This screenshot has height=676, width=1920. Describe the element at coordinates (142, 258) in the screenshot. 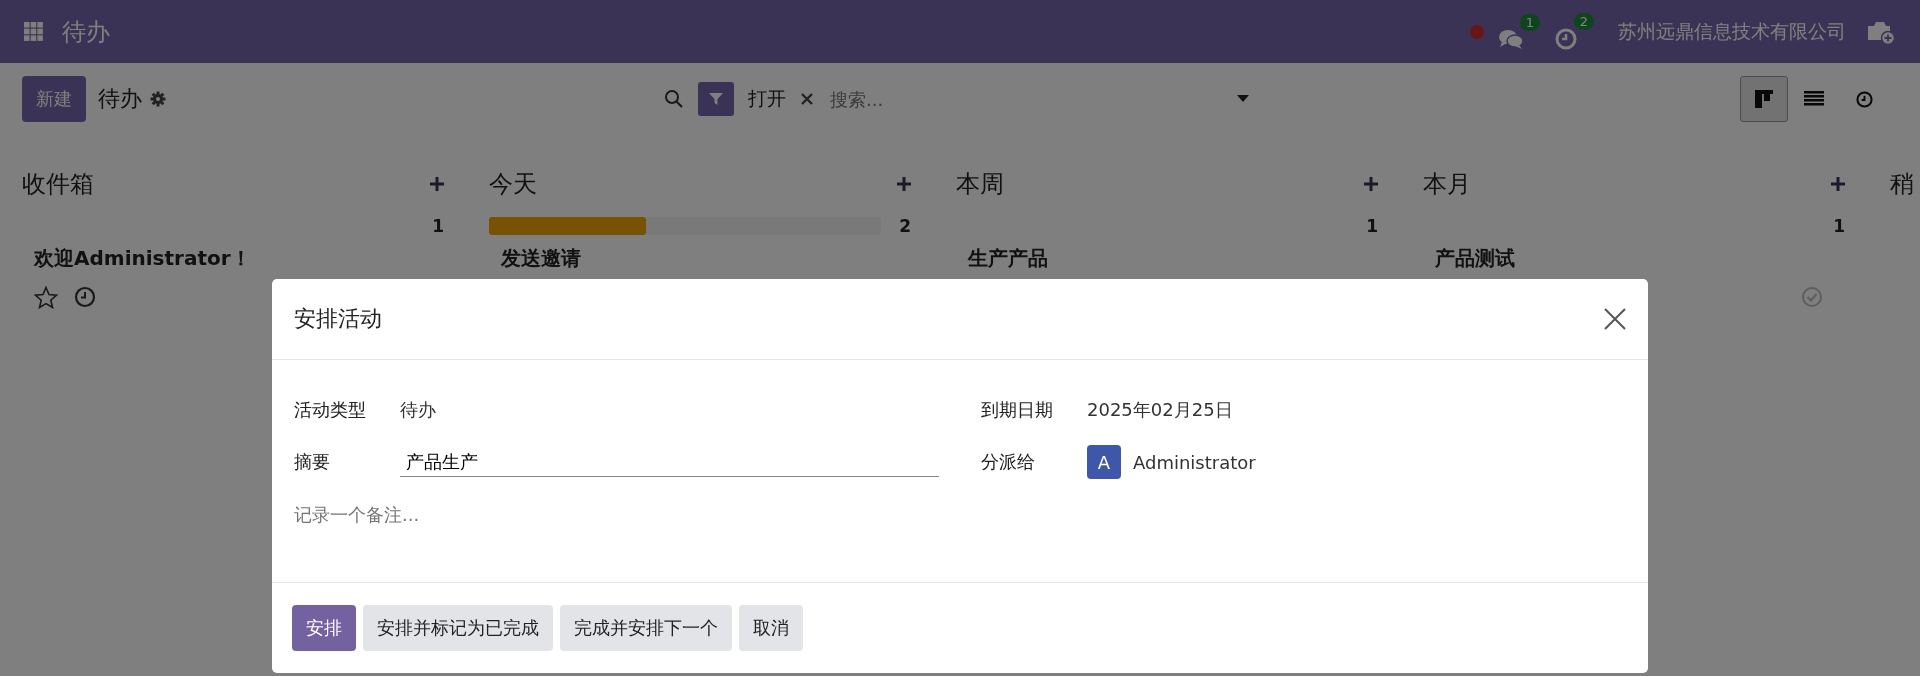

I see `card-title: 欢迎Administrator！` at that location.